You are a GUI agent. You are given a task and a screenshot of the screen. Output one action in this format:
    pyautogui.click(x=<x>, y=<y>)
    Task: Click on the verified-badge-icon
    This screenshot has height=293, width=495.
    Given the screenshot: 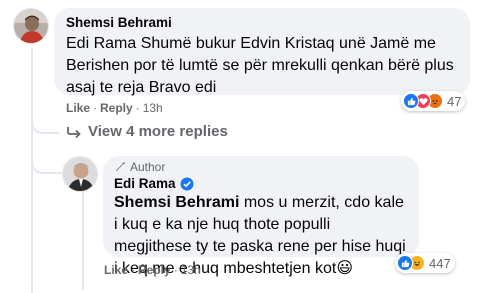 What is the action you would take?
    pyautogui.click(x=187, y=183)
    